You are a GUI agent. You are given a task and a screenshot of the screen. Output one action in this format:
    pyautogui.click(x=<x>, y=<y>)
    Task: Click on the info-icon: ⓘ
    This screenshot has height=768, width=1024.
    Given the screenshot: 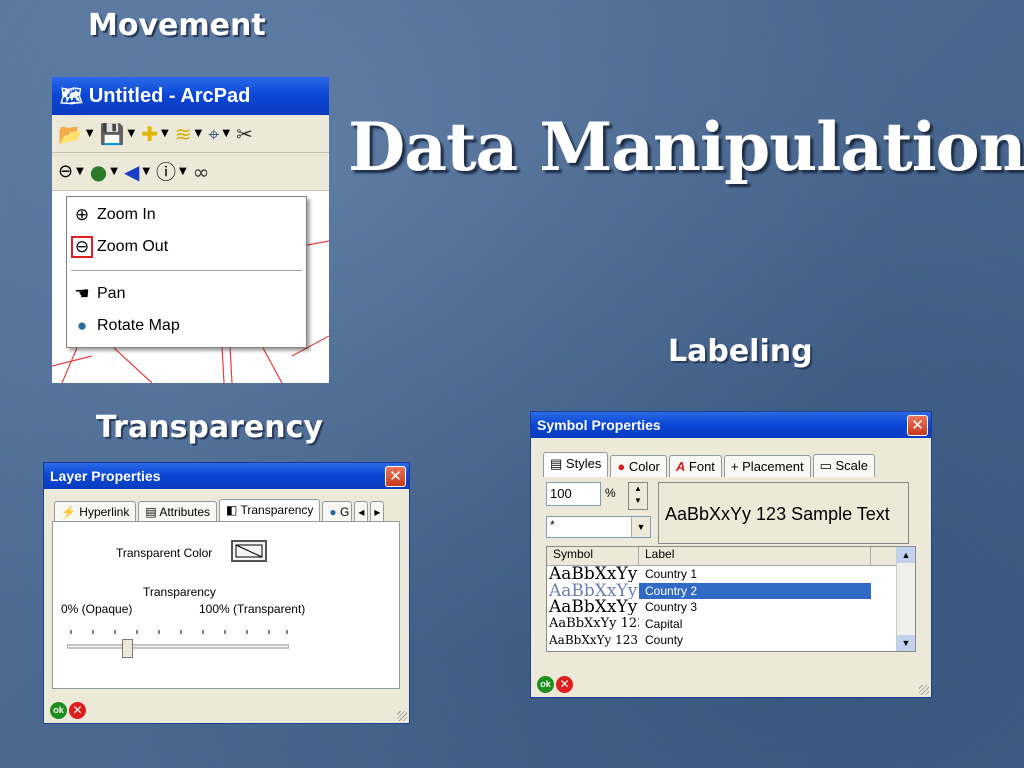 What is the action you would take?
    pyautogui.click(x=166, y=172)
    